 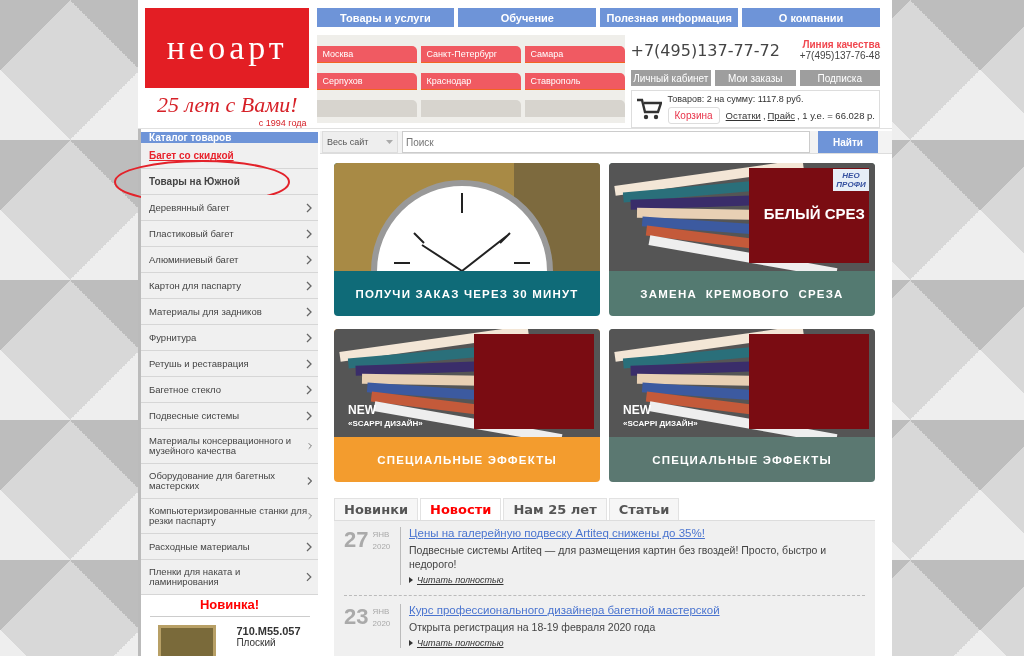 I want to click on catalog-item: Расходные материалы, so click(x=229, y=547).